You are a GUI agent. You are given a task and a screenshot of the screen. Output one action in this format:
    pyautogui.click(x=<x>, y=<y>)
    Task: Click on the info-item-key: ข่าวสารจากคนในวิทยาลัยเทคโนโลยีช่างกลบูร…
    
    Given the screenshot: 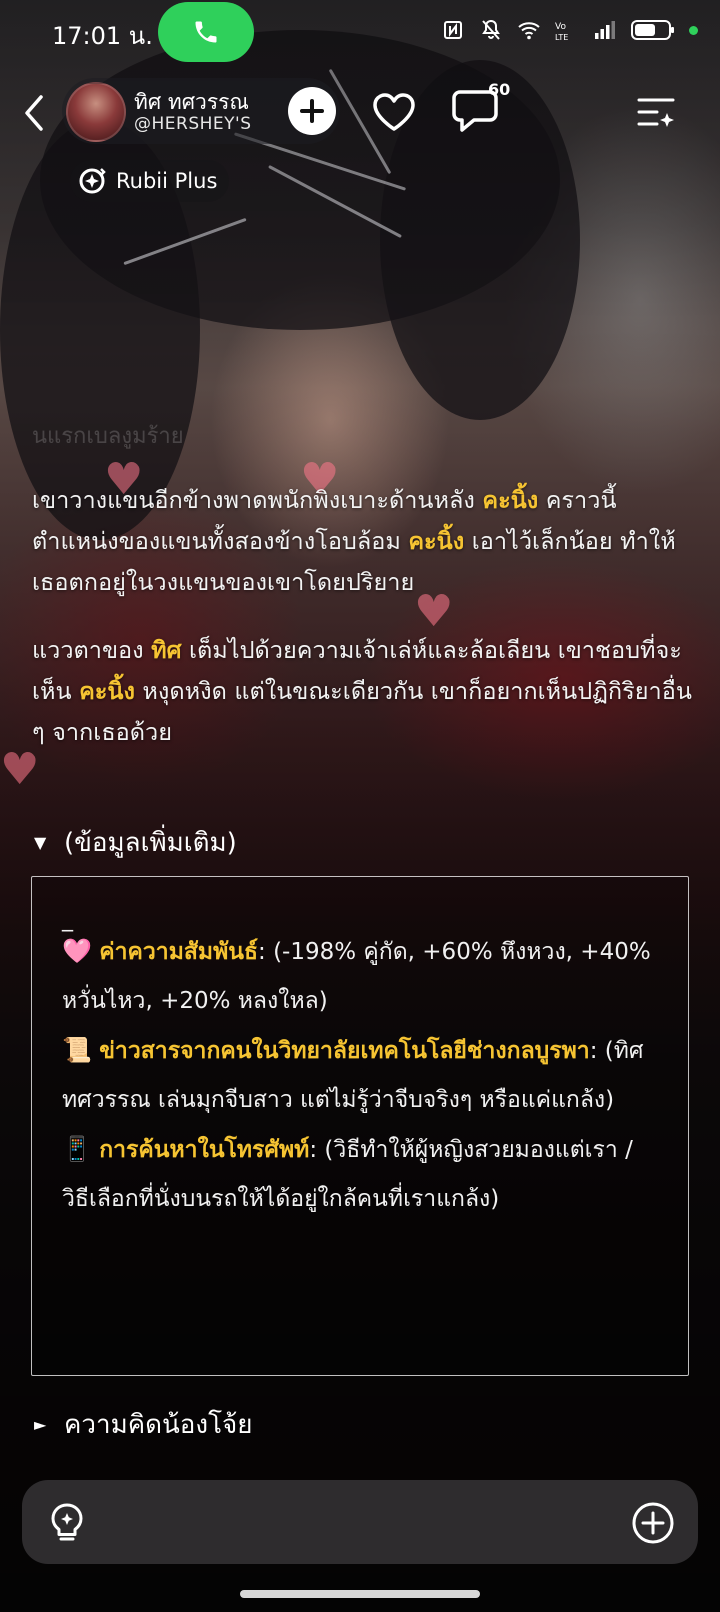 What is the action you would take?
    pyautogui.click(x=344, y=1051)
    